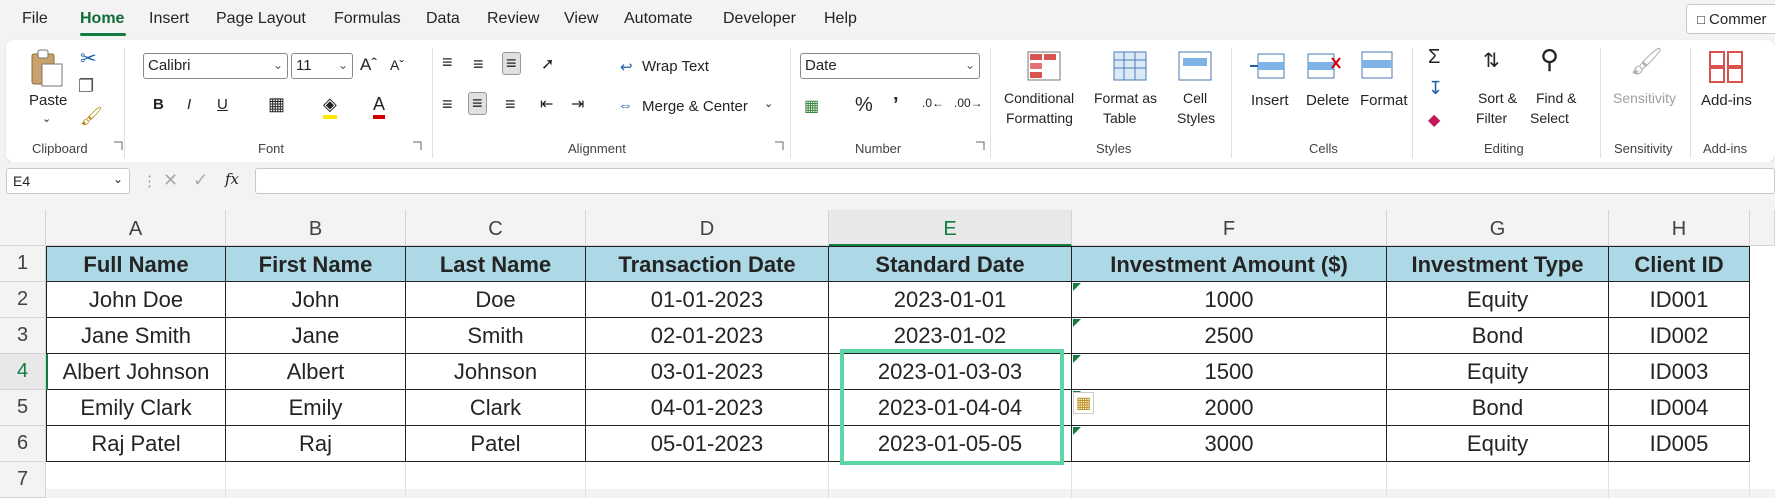 The image size is (1775, 498). I want to click on row-header-2: 2, so click(23, 300).